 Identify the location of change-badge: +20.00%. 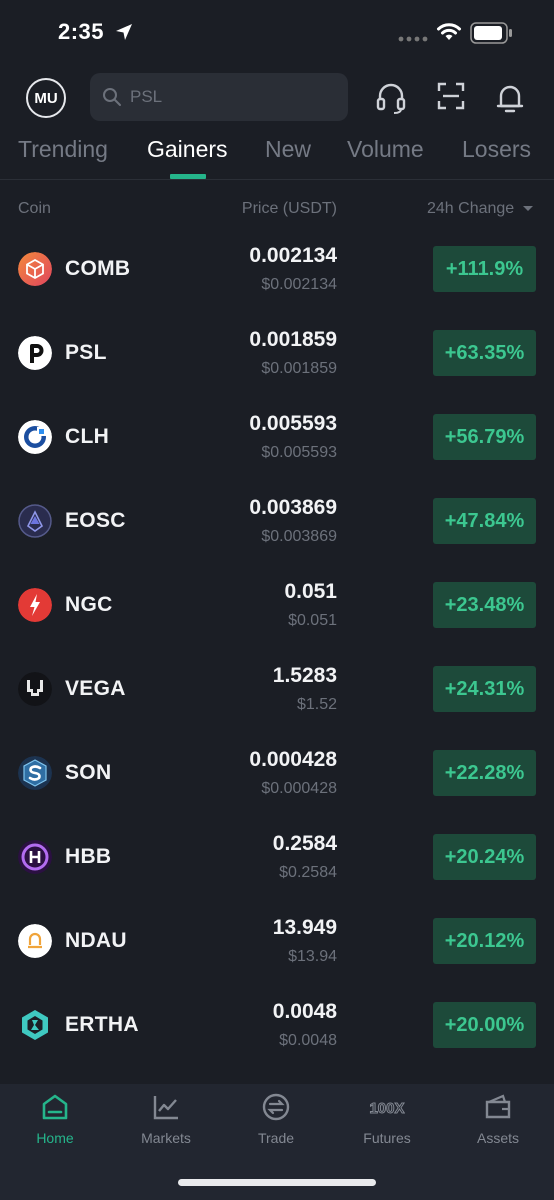
(484, 1025).